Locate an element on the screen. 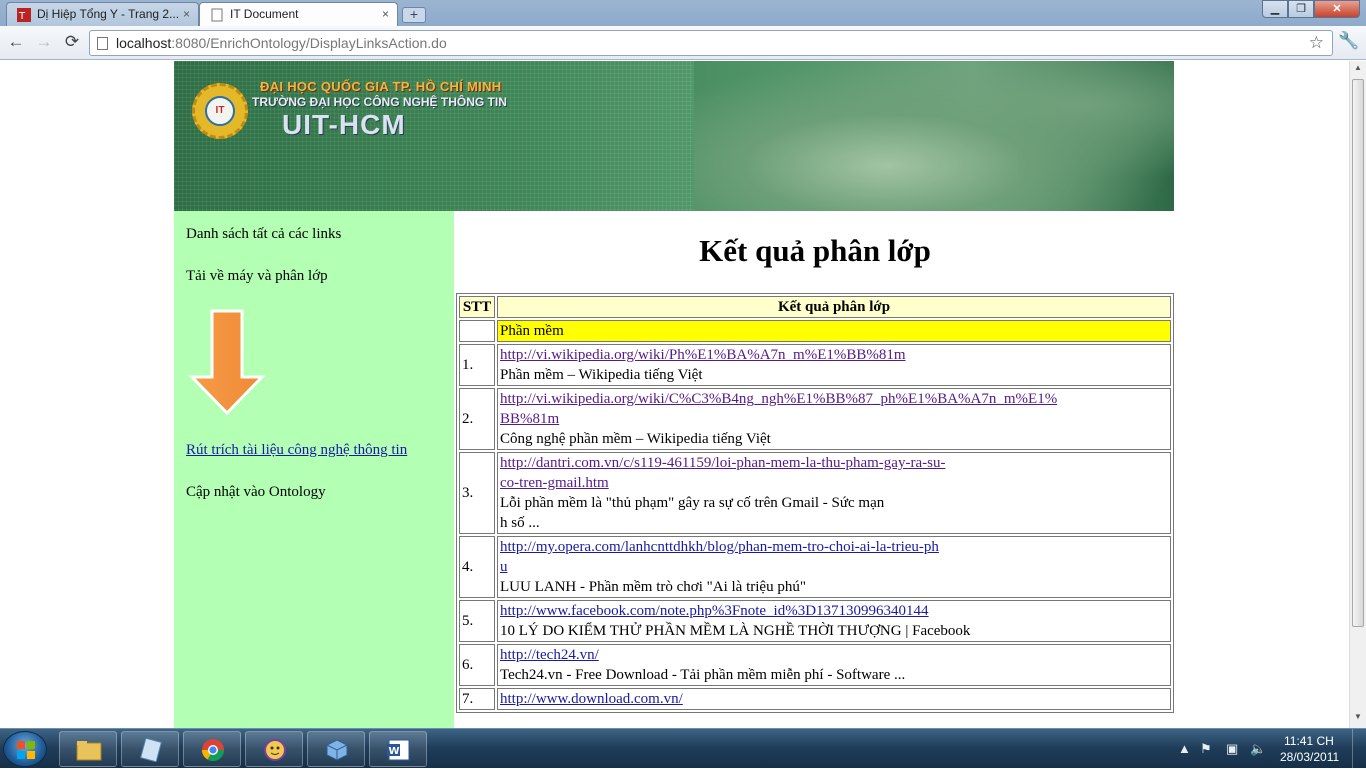 This screenshot has width=1366, height=769. taskbar-yahoo is located at coordinates (274, 749).